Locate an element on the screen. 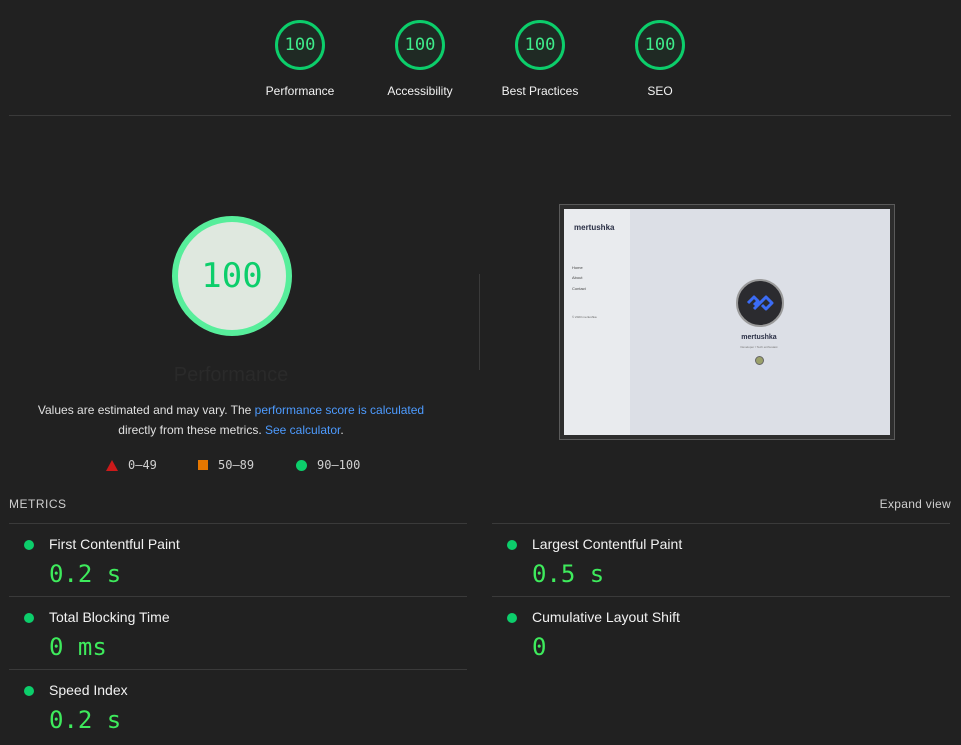 This screenshot has height=745, width=961. description-text: directly from these metrics. is located at coordinates (191, 430).